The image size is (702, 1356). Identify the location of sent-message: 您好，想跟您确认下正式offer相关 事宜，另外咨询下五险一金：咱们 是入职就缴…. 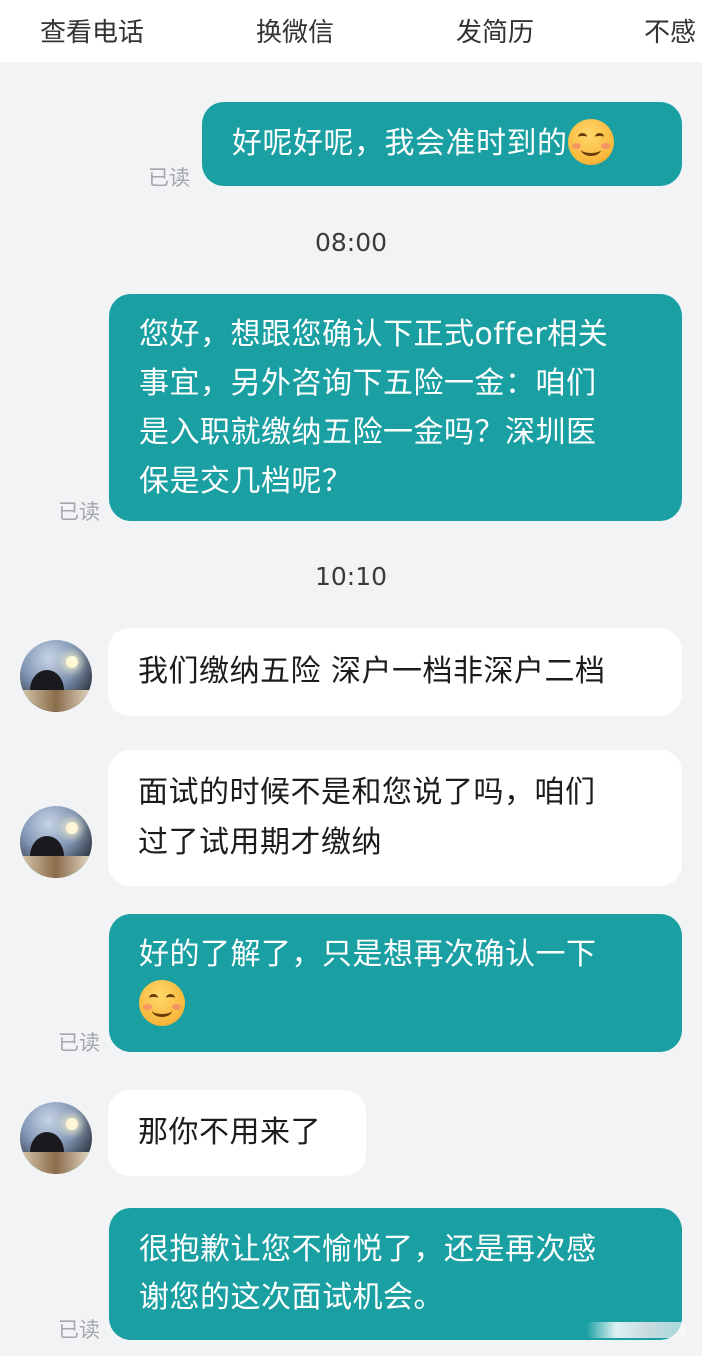
(395, 407).